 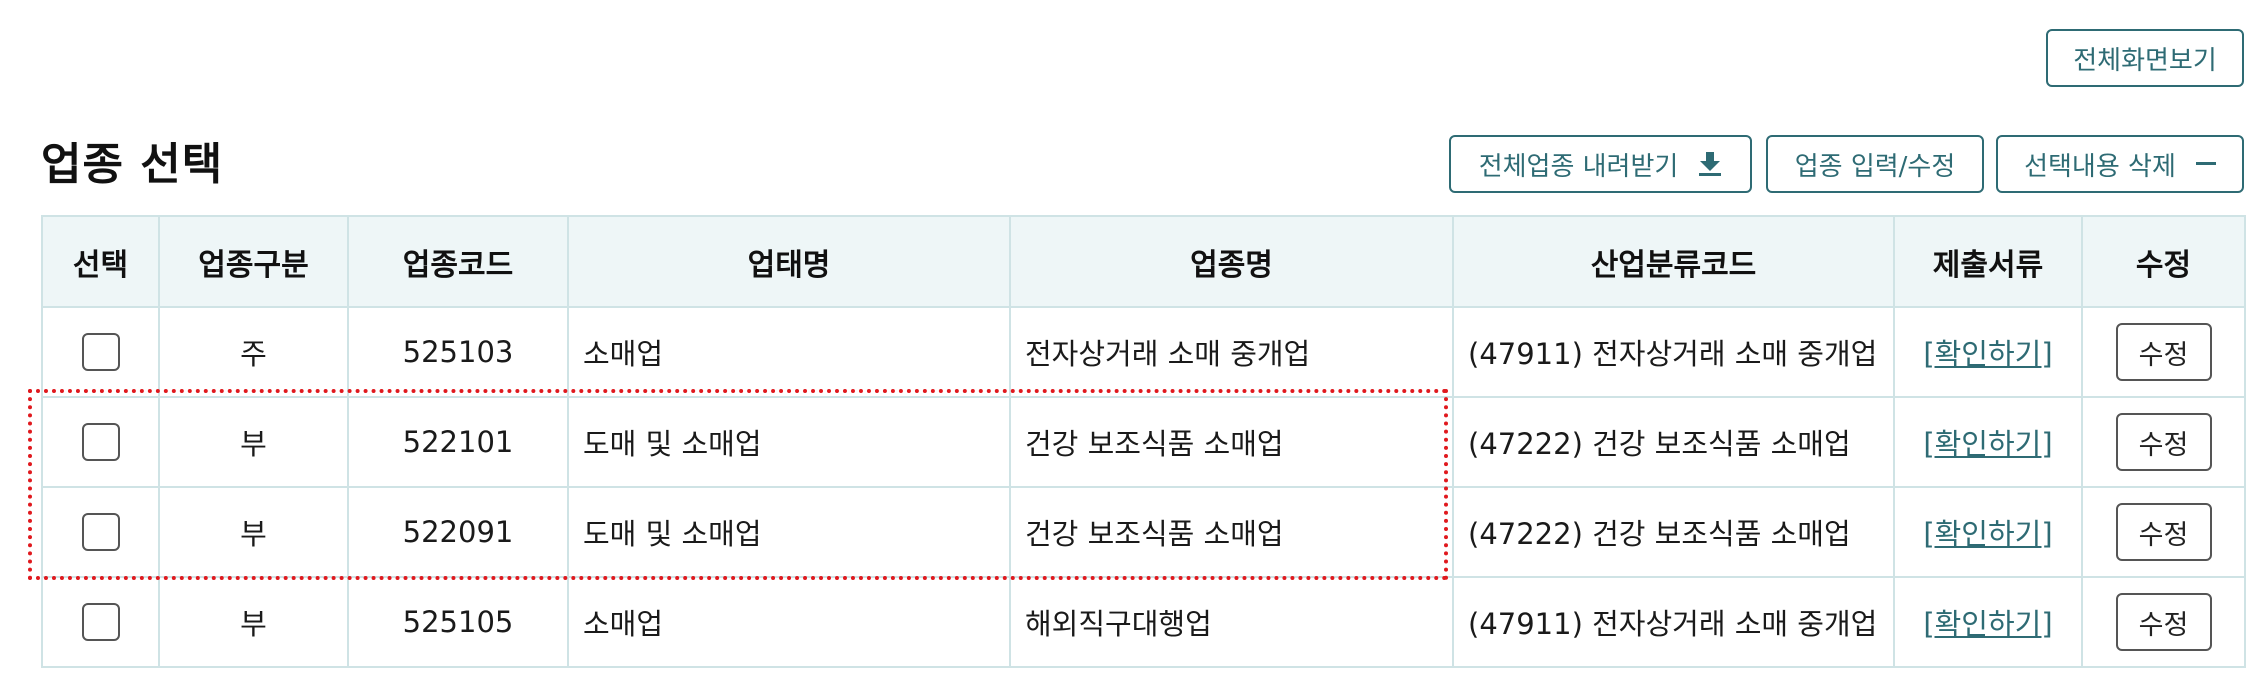 What do you see at coordinates (1988, 261) in the screenshot?
I see `header-docs: 제출서류` at bounding box center [1988, 261].